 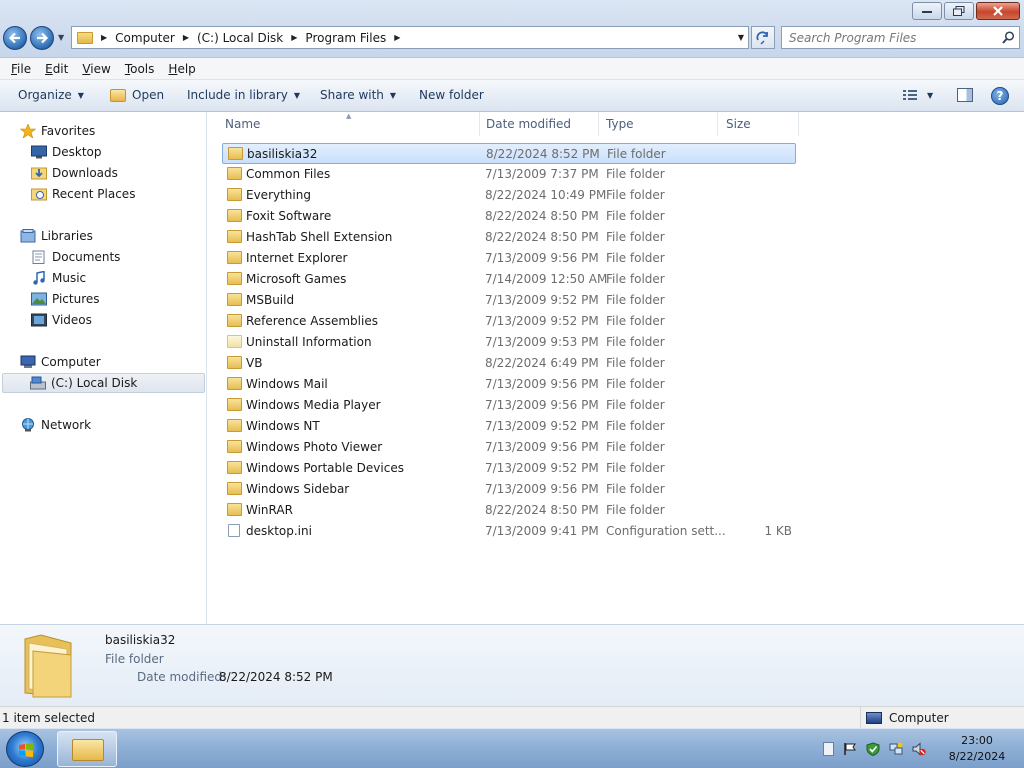 What do you see at coordinates (763, 37) in the screenshot?
I see `refresh-button` at bounding box center [763, 37].